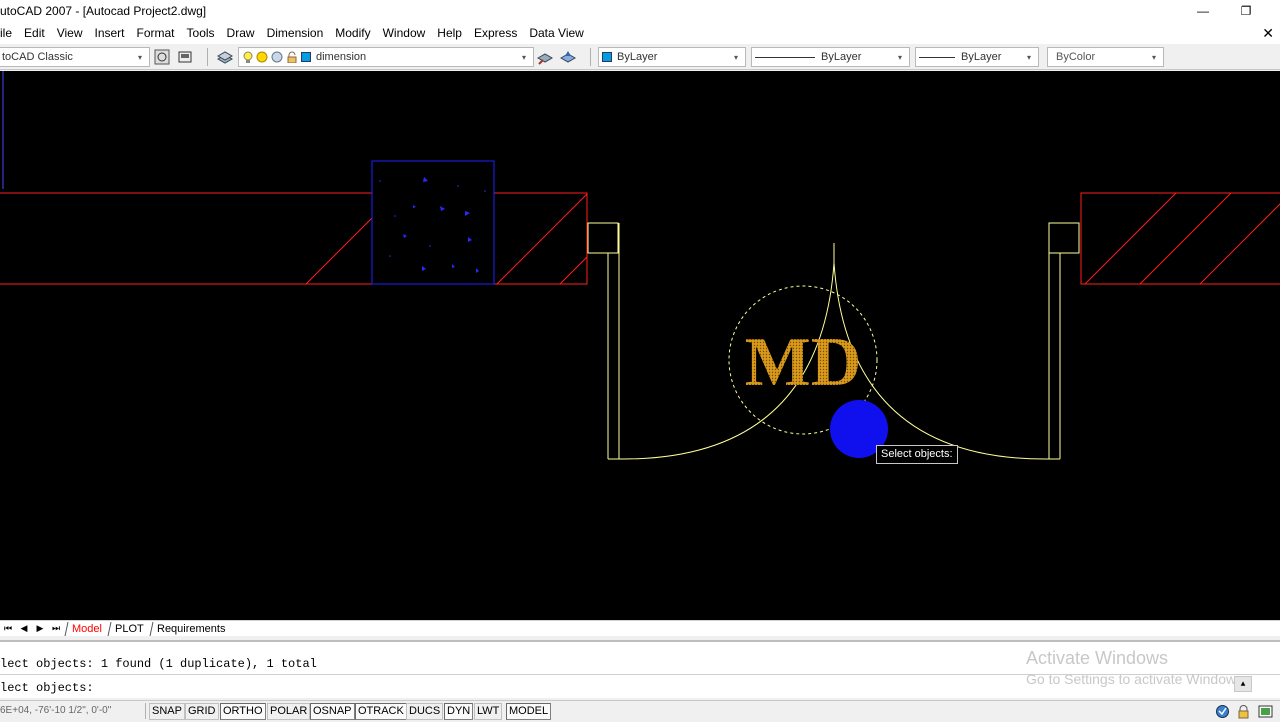  What do you see at coordinates (47, 688) in the screenshot?
I see `command-prompt: lect objects:` at bounding box center [47, 688].